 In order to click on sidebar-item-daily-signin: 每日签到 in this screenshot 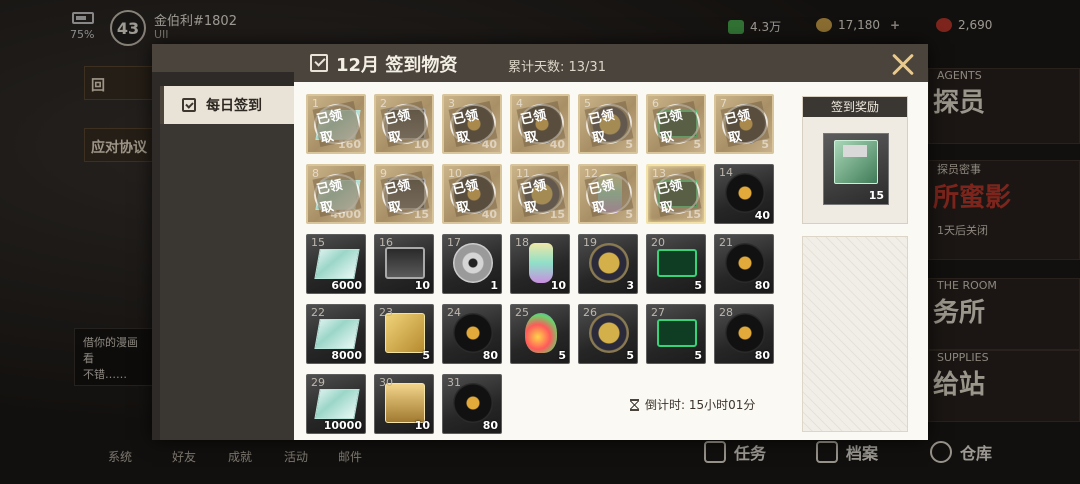, I will do `click(227, 105)`.